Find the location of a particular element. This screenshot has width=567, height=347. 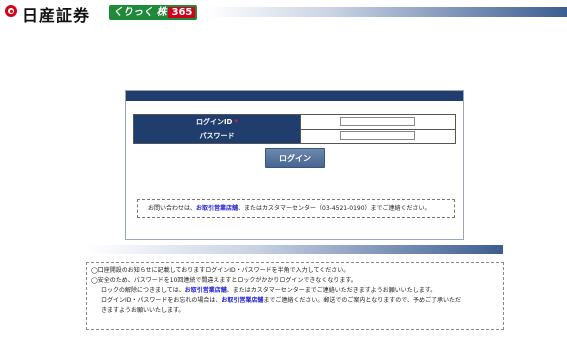

panel-top-bar is located at coordinates (294, 96).